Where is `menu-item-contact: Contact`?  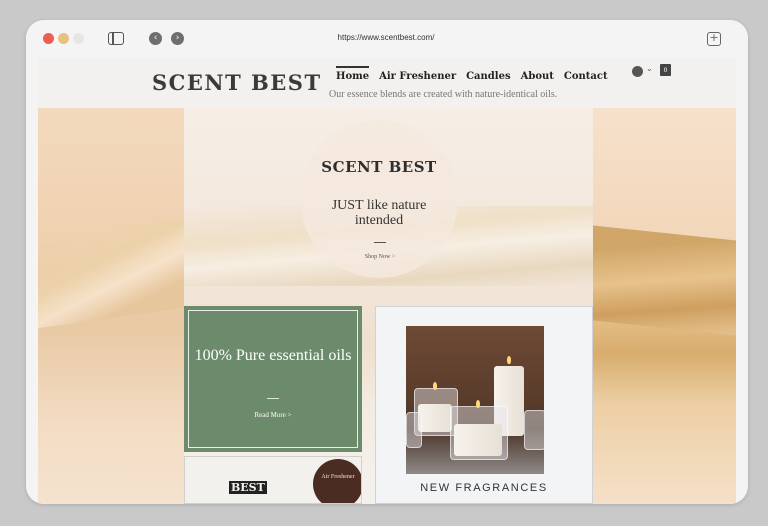
menu-item-contact: Contact is located at coordinates (586, 78).